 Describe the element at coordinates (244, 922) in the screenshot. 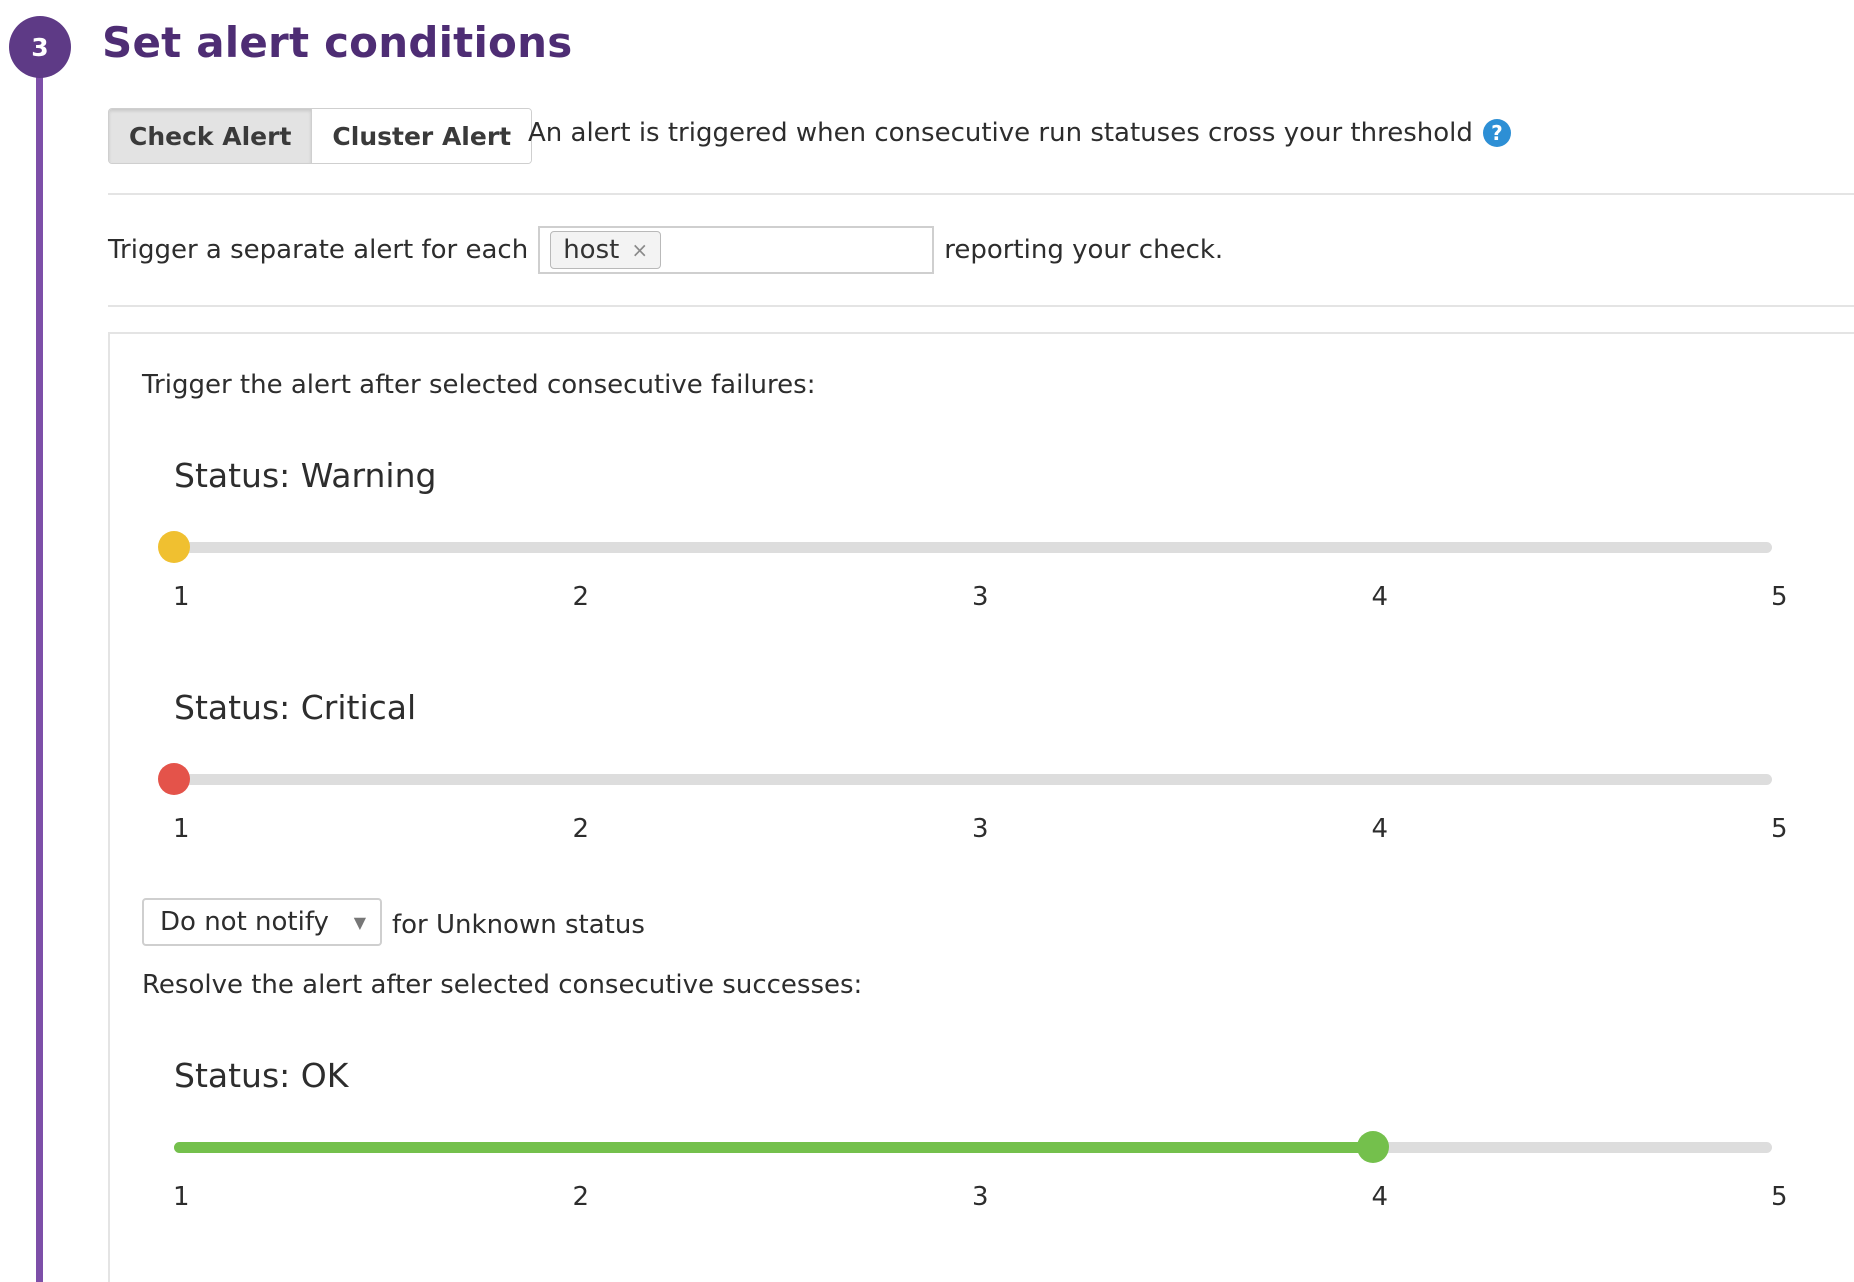

I see `select-value: Do not notify` at that location.